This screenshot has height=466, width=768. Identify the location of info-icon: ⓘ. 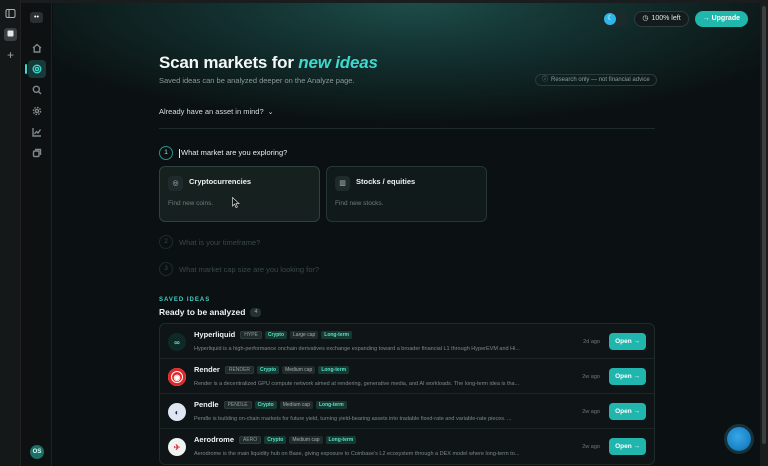
(545, 80).